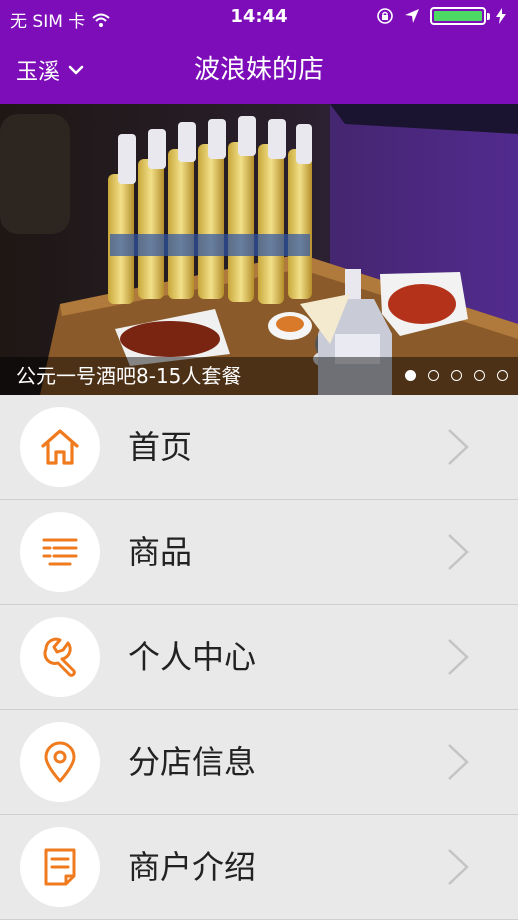 The image size is (518, 920). I want to click on location-pin-icon, so click(60, 762).